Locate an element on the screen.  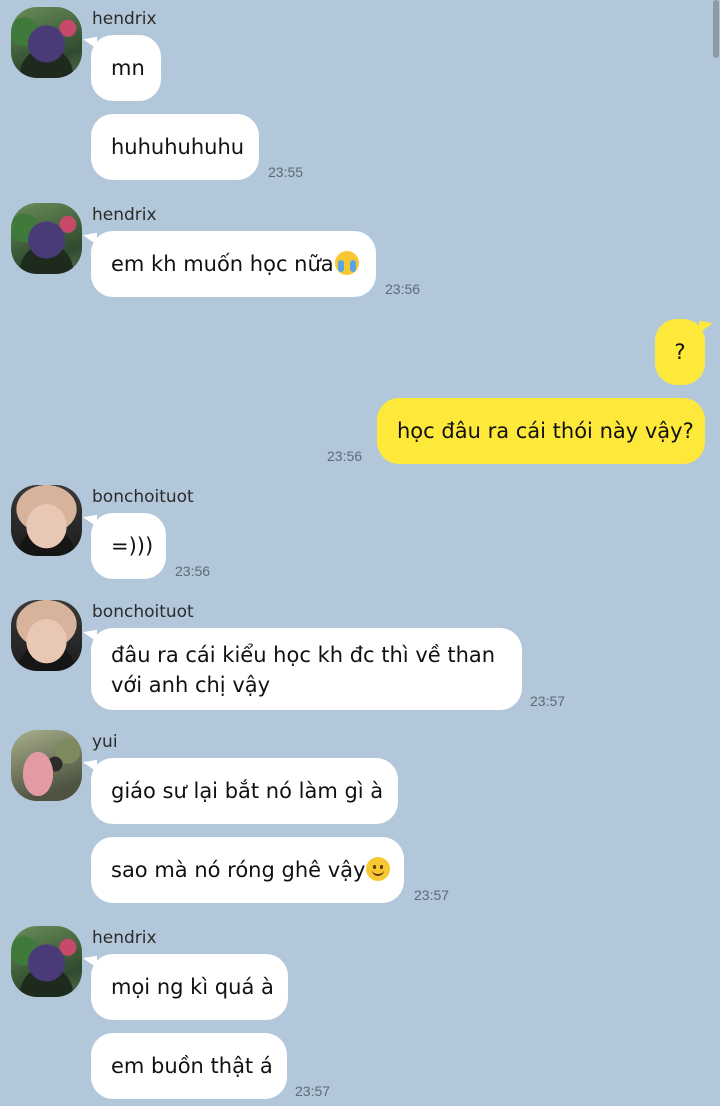
message-bubble: =))) is located at coordinates (128, 546).